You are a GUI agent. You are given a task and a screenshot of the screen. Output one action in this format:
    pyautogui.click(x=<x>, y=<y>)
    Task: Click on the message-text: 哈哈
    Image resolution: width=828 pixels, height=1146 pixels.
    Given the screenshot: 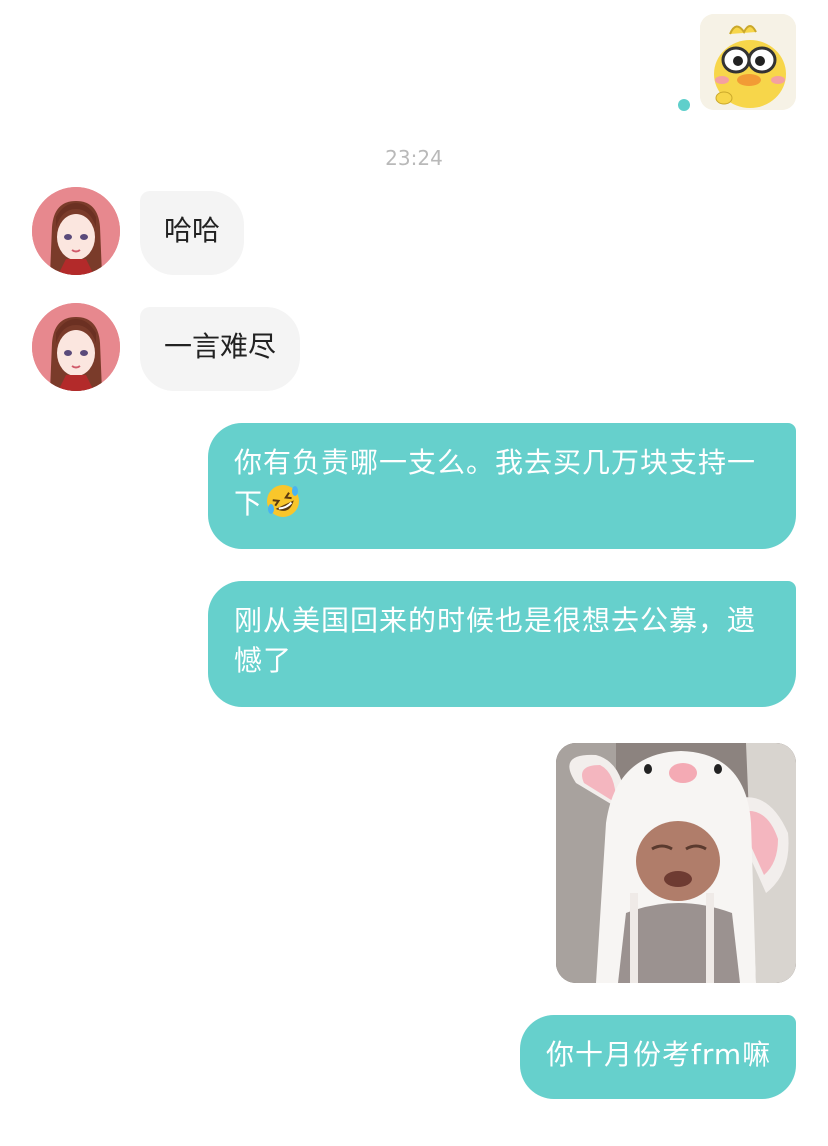 What is the action you would take?
    pyautogui.click(x=192, y=230)
    